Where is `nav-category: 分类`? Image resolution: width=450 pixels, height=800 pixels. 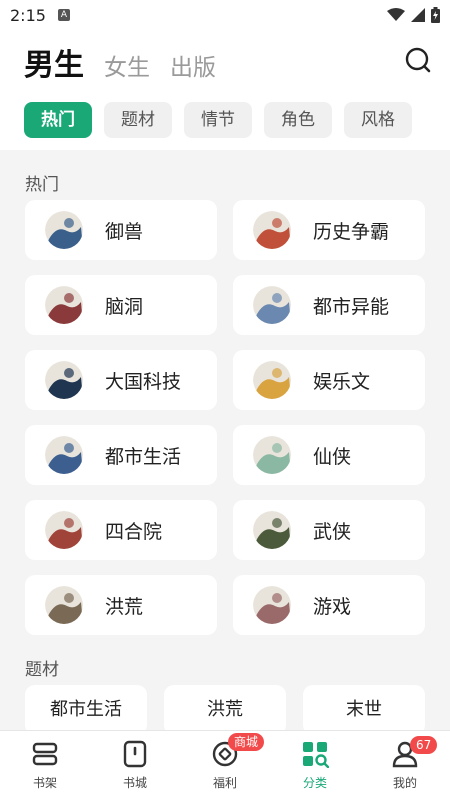 nav-category: 分类 is located at coordinates (315, 765).